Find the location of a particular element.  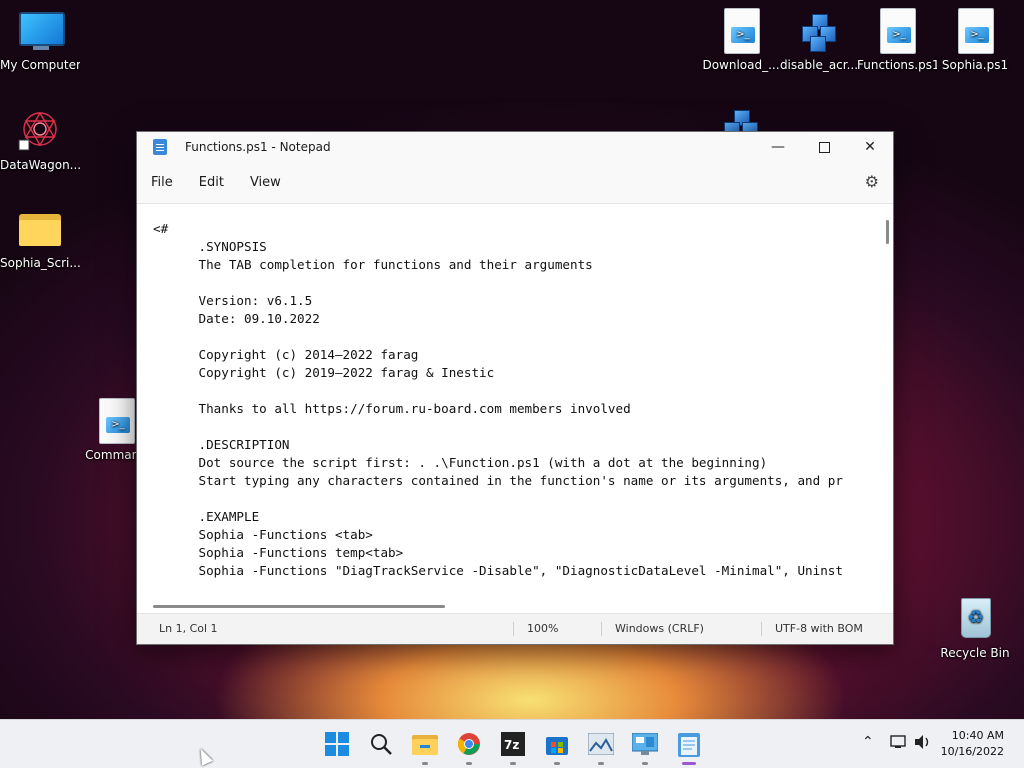

cubes-icon is located at coordinates (819, 31).